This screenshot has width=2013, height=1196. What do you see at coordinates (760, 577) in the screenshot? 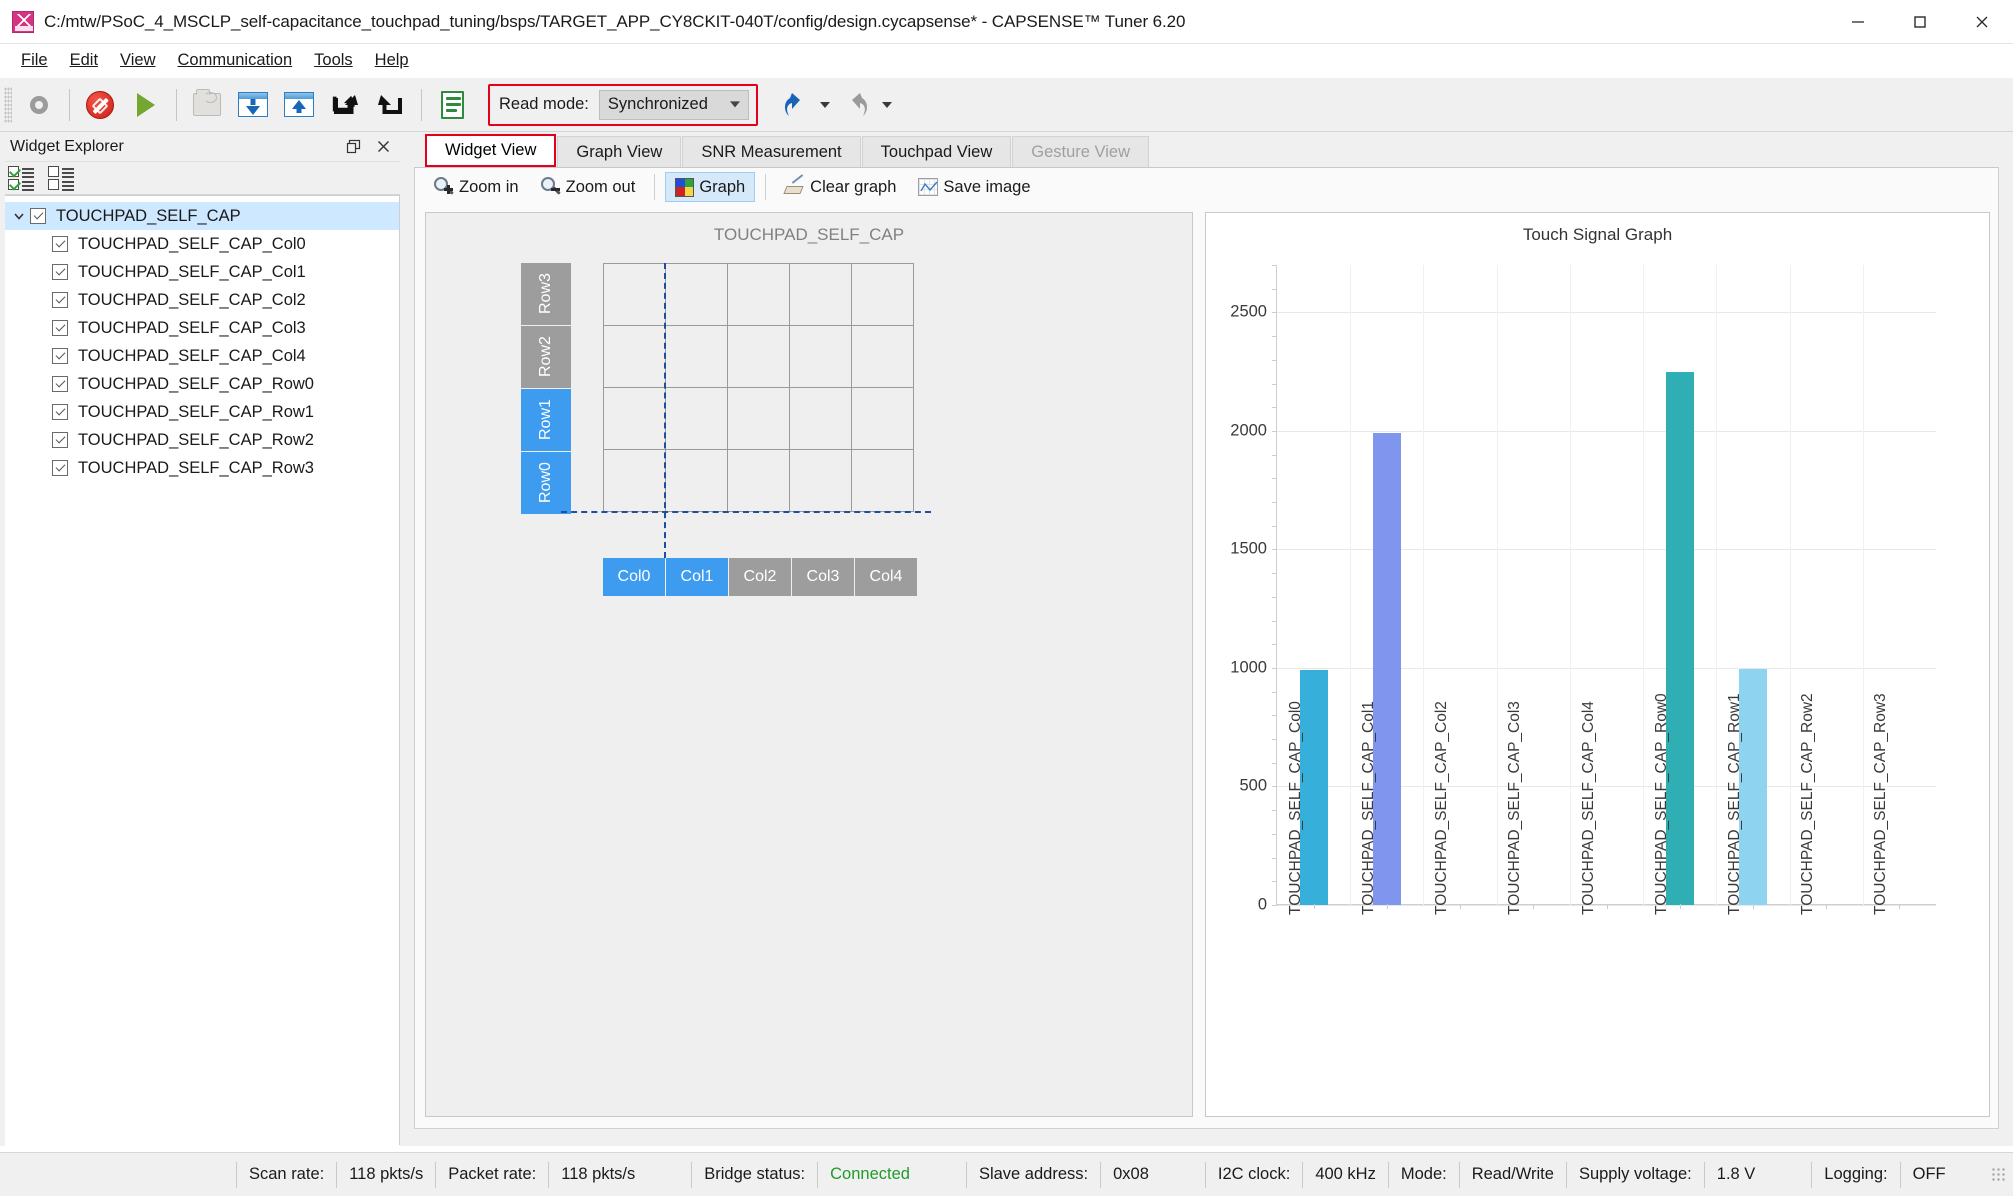
I see `col-label-col2: Col2` at bounding box center [760, 577].